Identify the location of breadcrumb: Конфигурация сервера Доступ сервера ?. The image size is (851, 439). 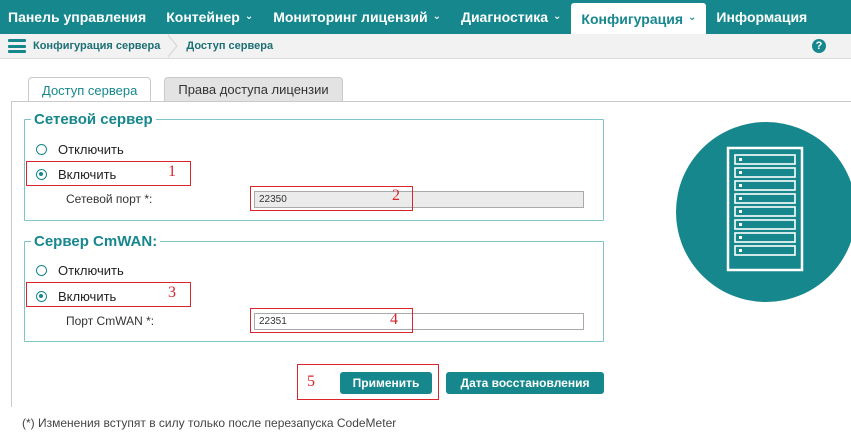
(425, 46).